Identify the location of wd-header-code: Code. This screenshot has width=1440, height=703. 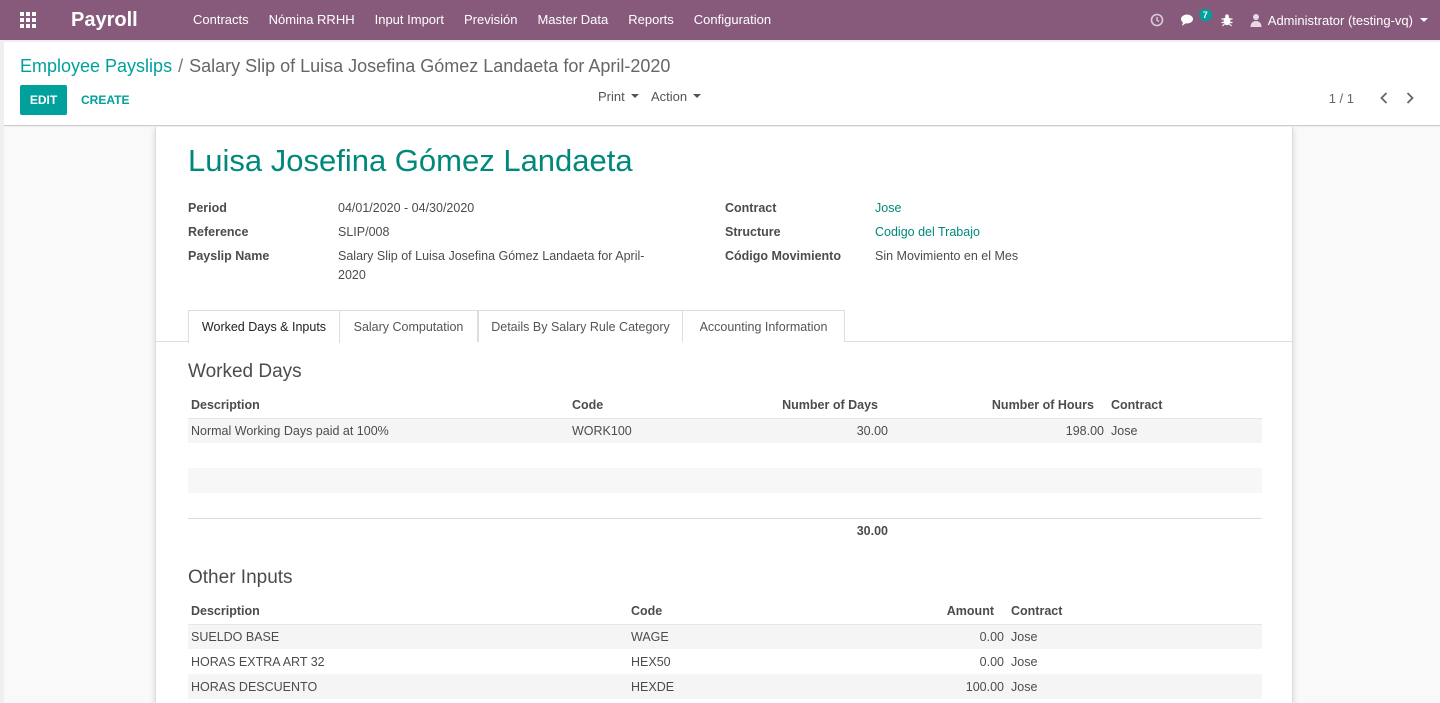
(587, 405).